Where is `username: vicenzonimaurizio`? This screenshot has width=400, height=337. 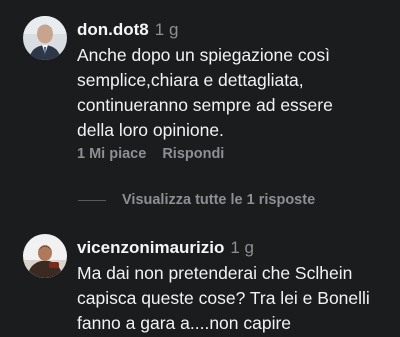
username: vicenzonimaurizio is located at coordinates (150, 247).